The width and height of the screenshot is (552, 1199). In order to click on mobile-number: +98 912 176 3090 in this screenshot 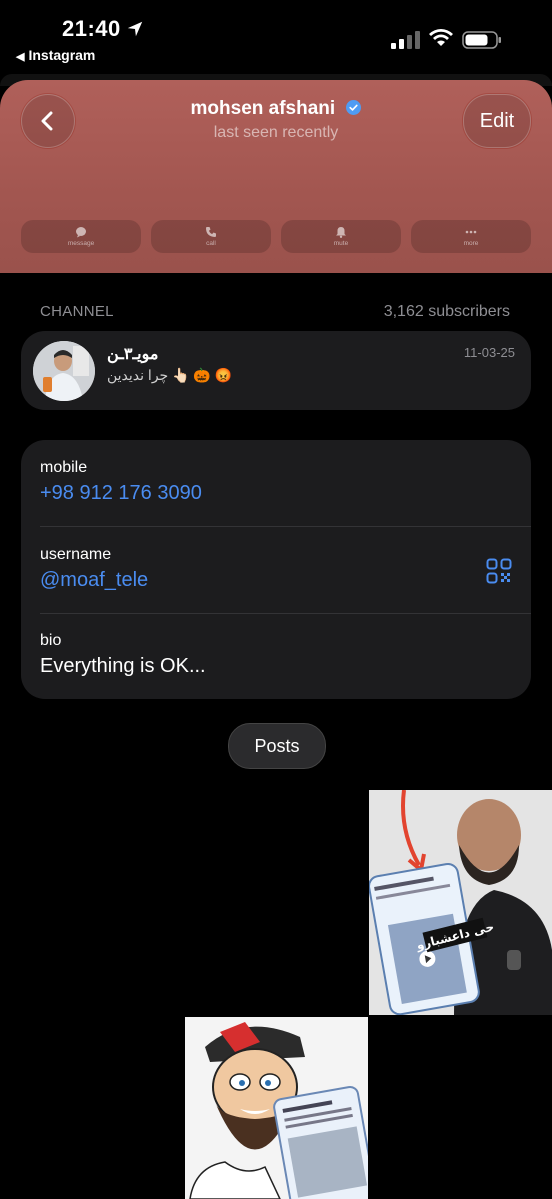, I will do `click(121, 493)`.